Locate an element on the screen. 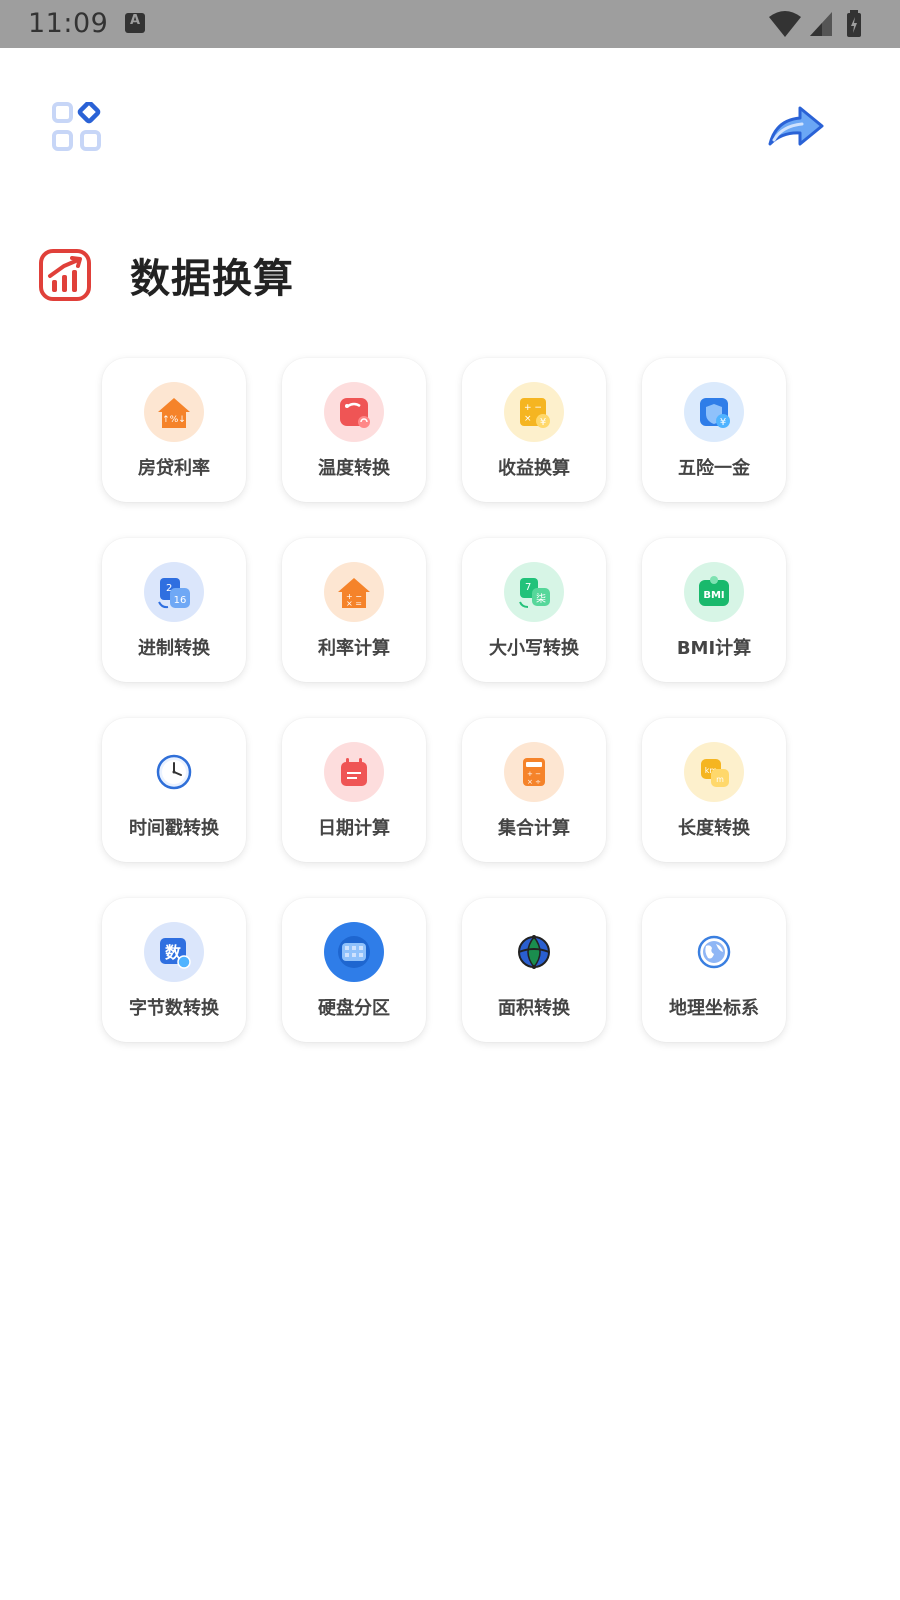 This screenshot has width=900, height=1600. tool-card-clock: 时间戳转换 is located at coordinates (174, 790).